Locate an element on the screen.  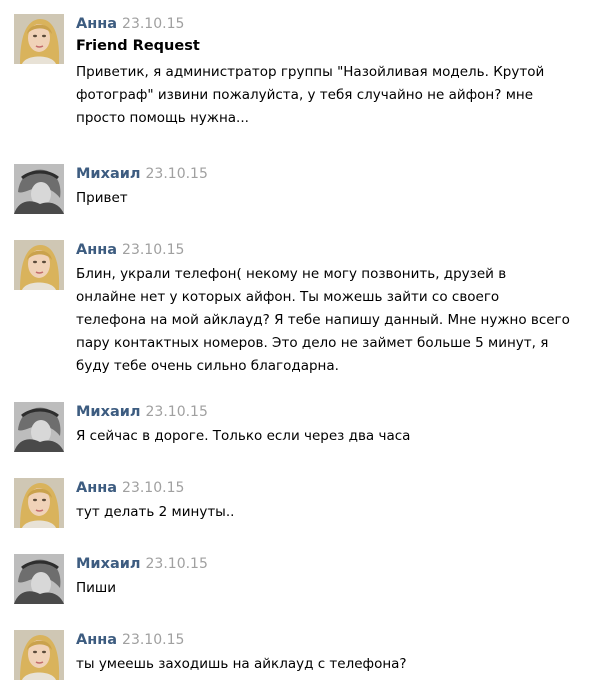
message-line: буду тебе очень сильно благодарна. is located at coordinates (207, 366).